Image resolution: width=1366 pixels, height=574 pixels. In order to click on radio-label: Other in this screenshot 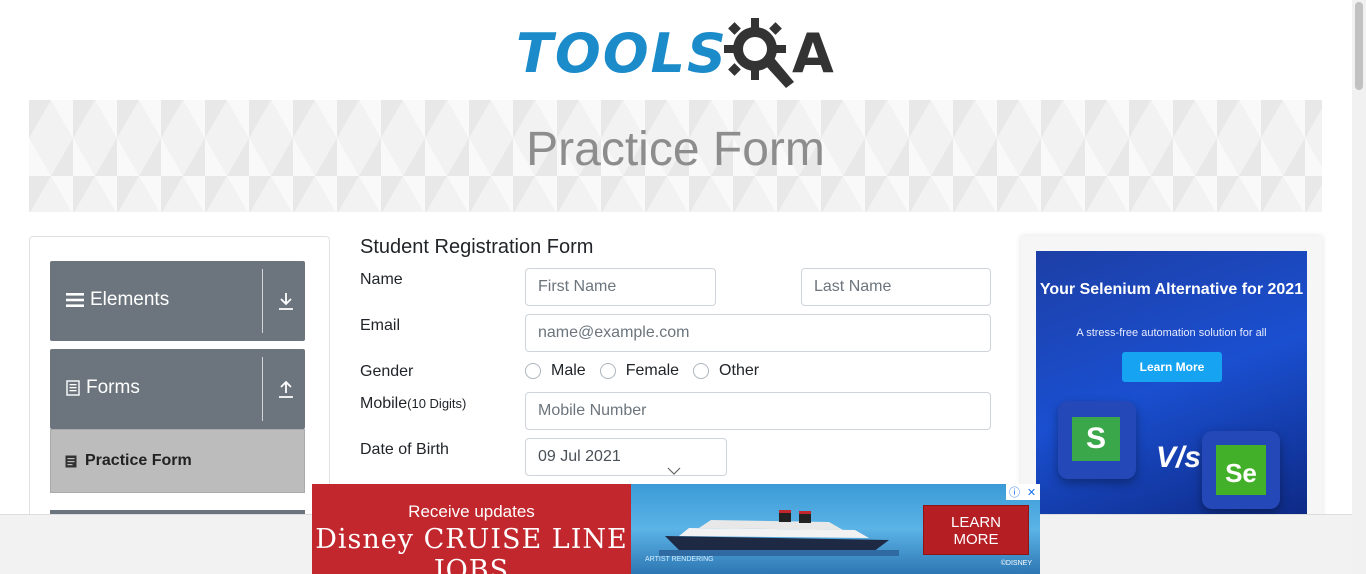, I will do `click(739, 370)`.